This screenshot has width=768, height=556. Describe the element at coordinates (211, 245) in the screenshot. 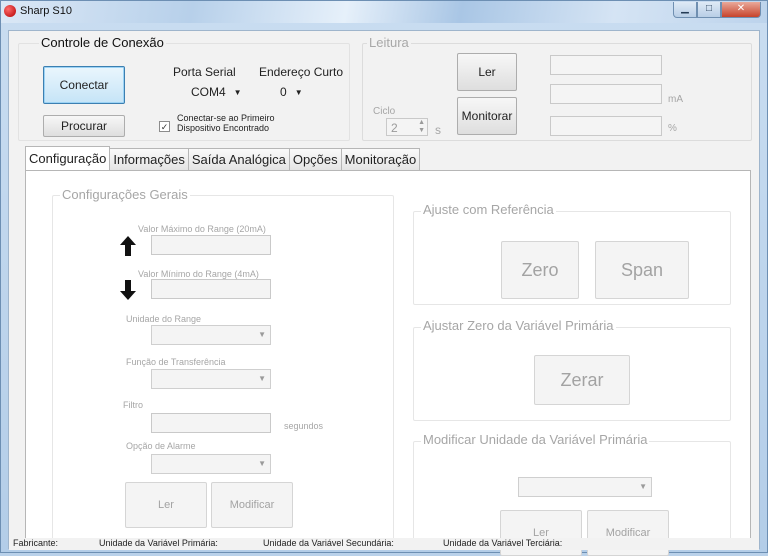

I see `max-range-field` at that location.